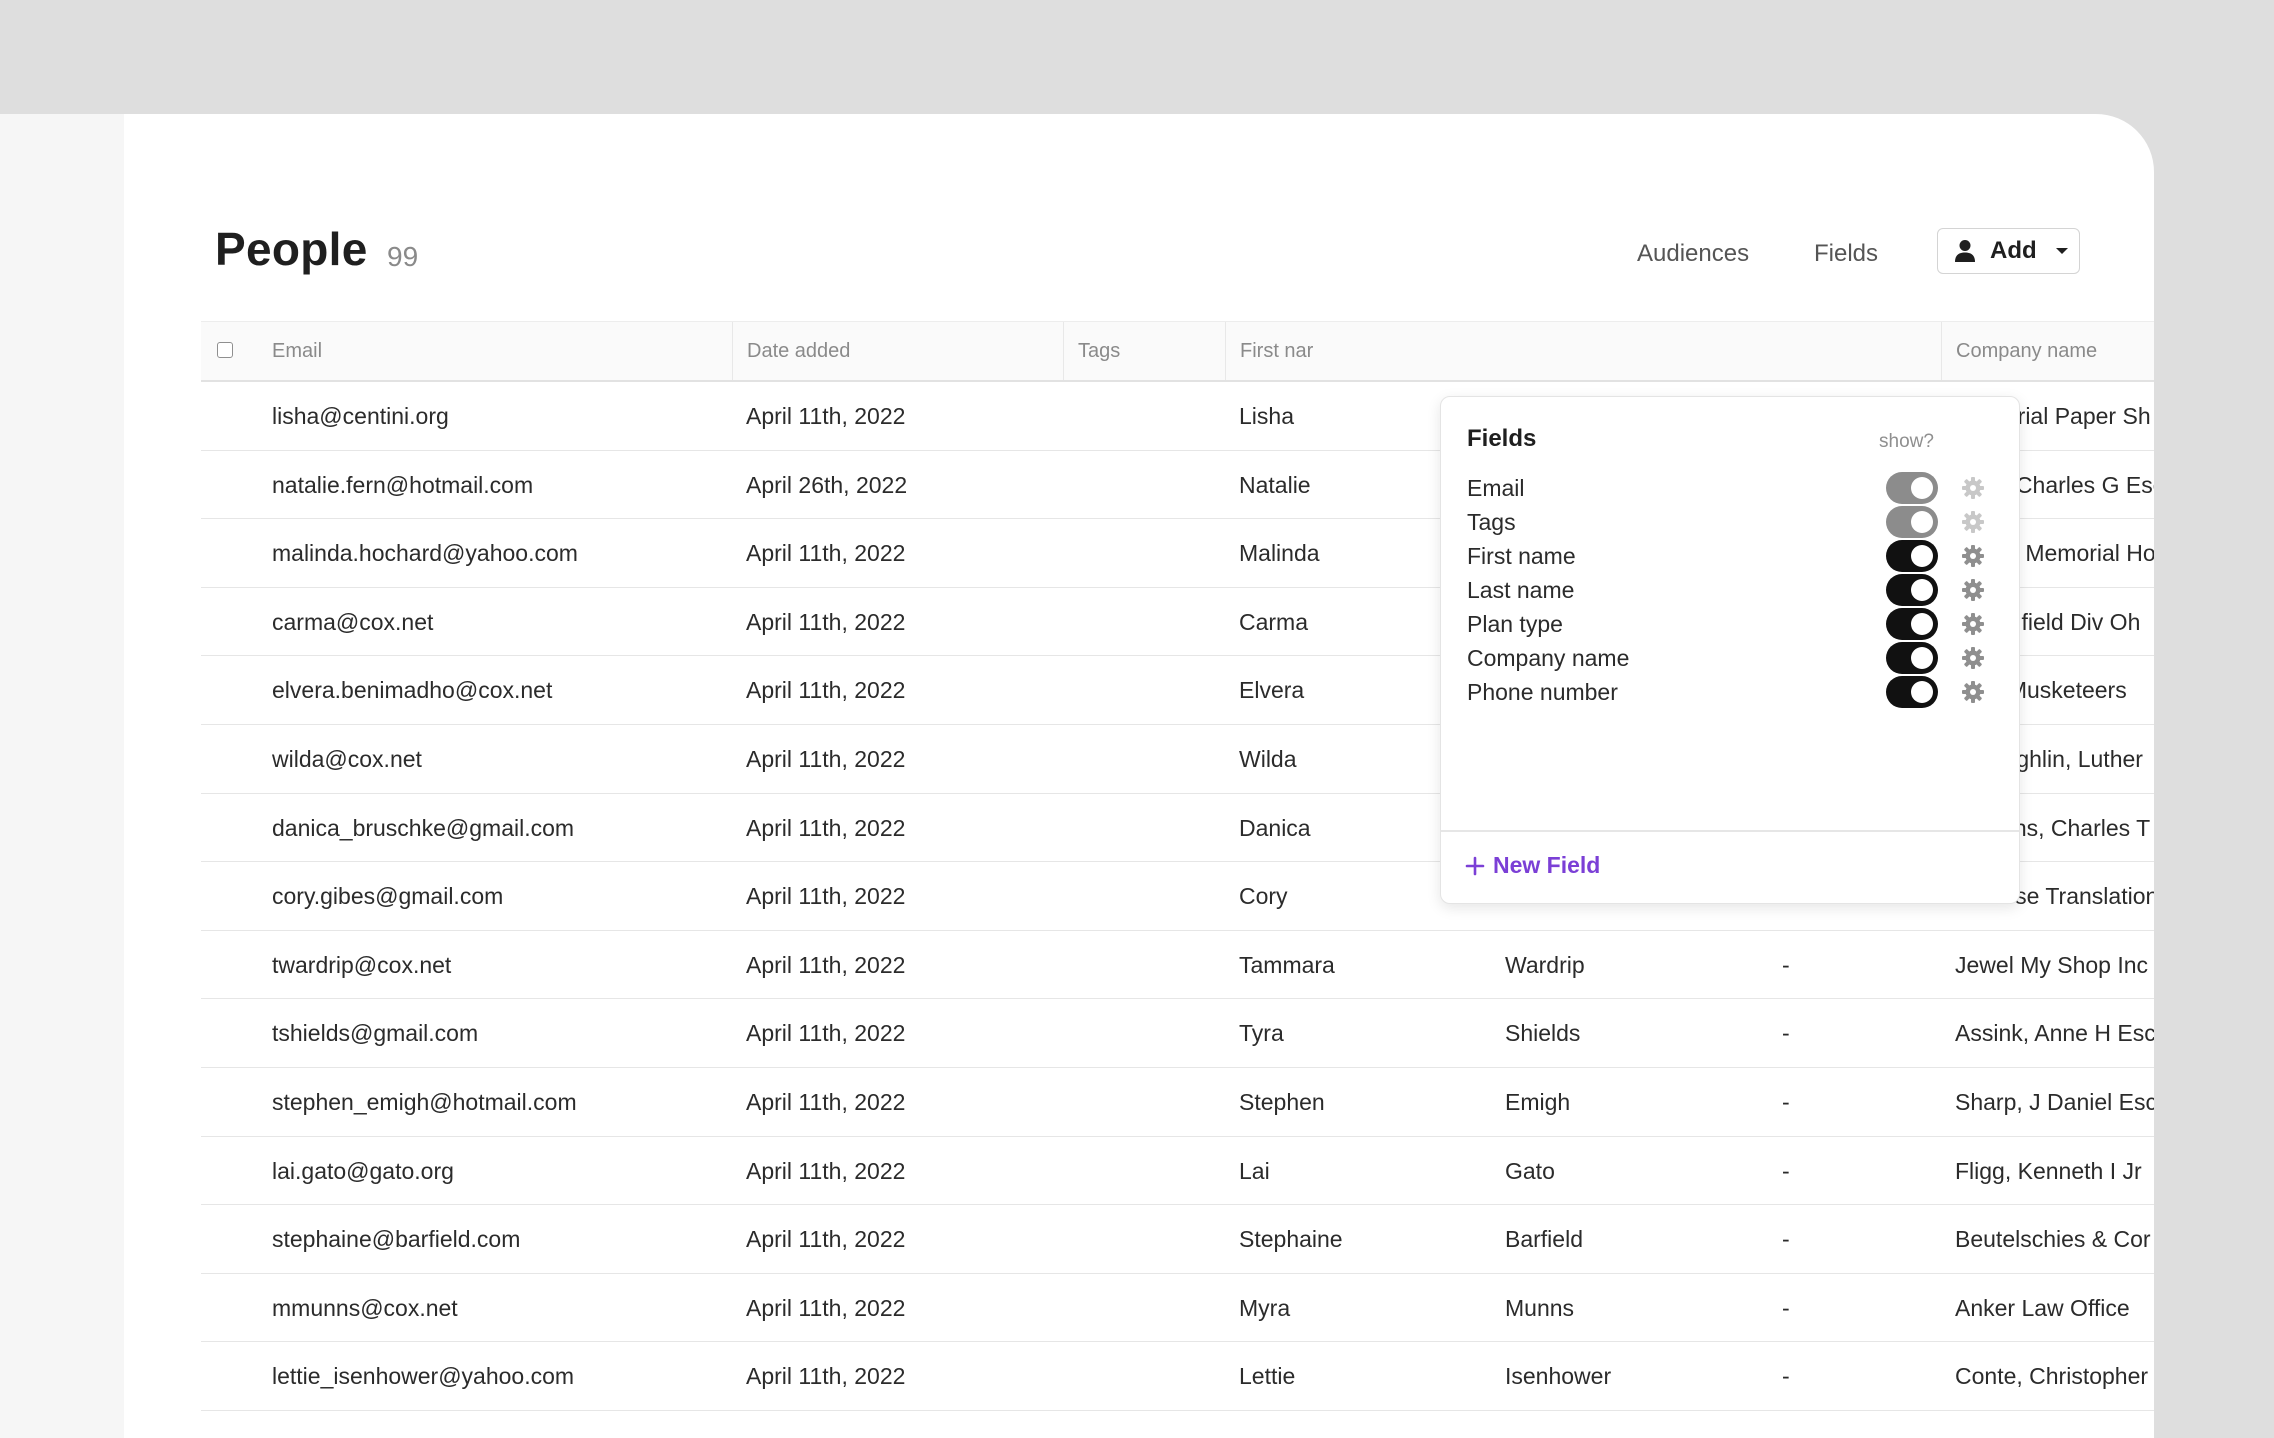  I want to click on cell-last-name: Munns, so click(1540, 1307).